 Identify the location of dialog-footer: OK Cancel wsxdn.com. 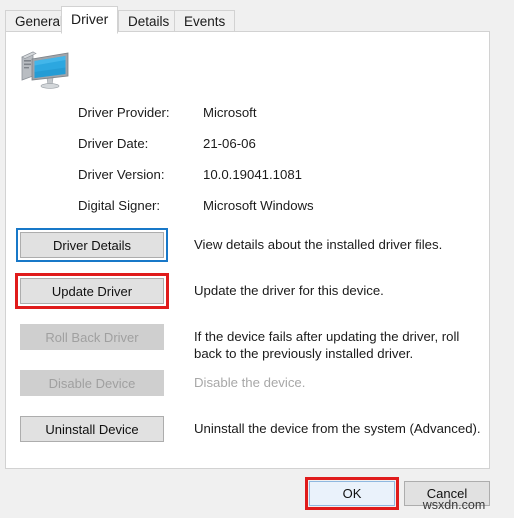
(257, 494).